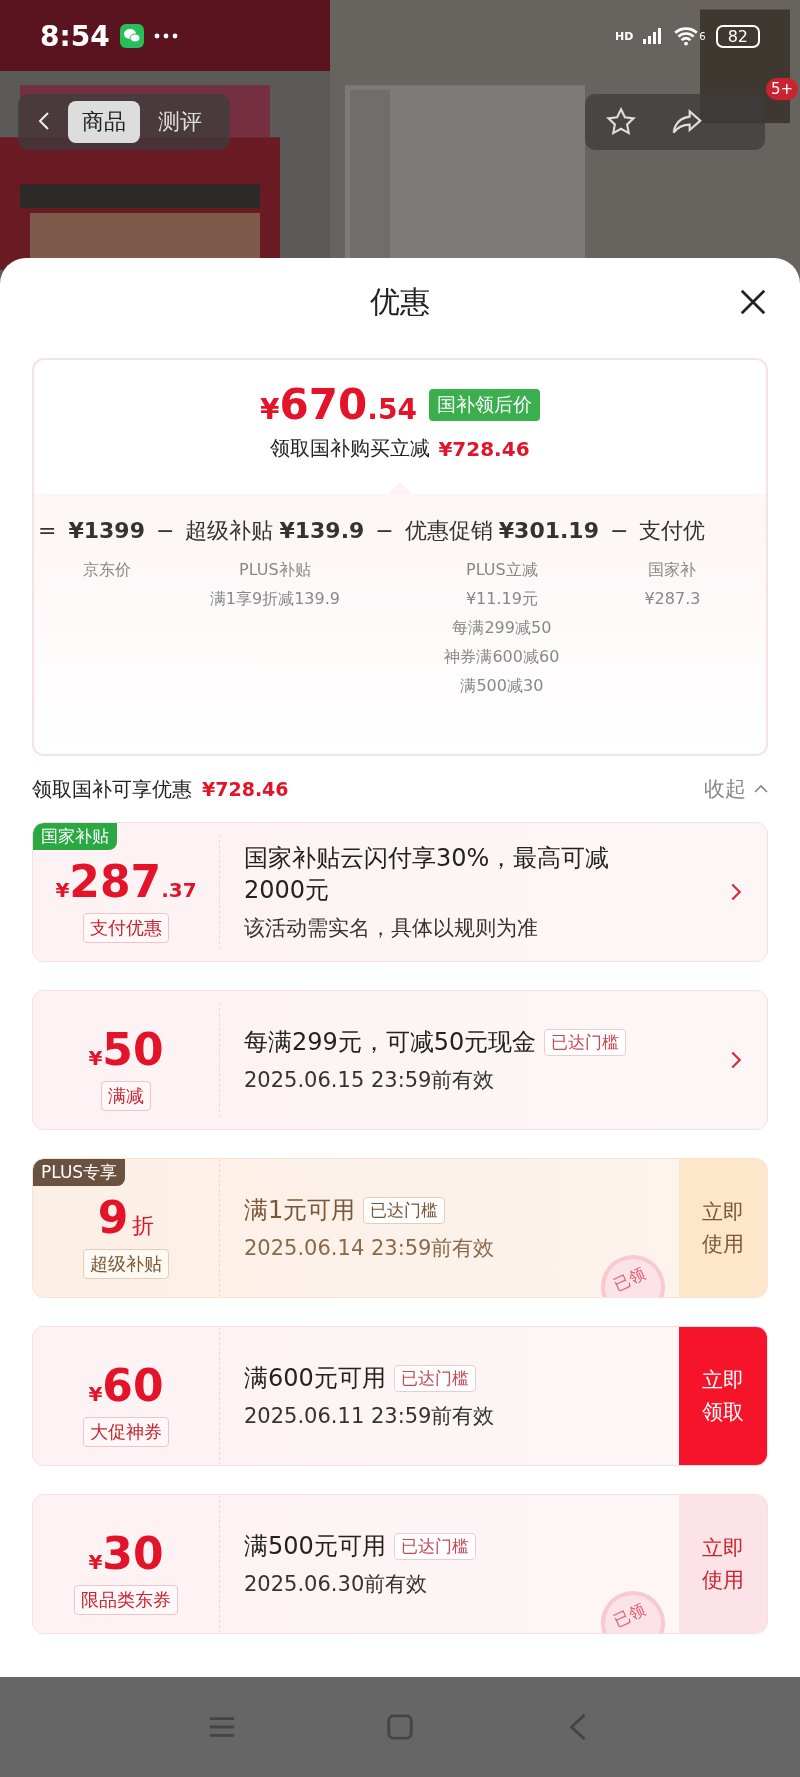  What do you see at coordinates (502, 686) in the screenshot?
I see `breakdown-note: 满500减30` at bounding box center [502, 686].